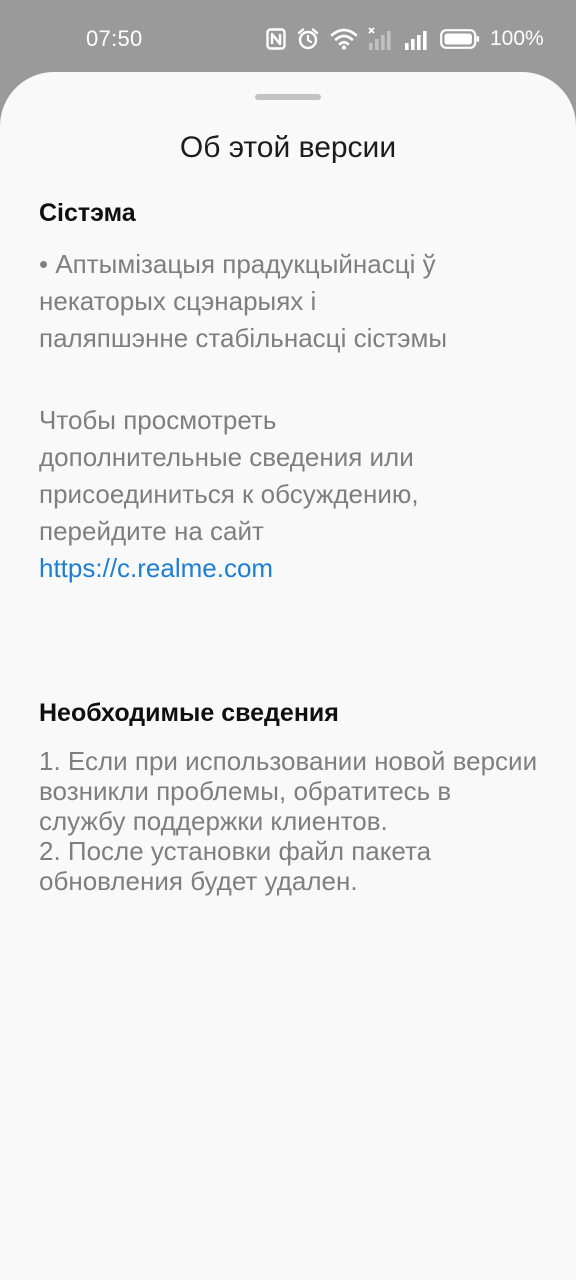 This screenshot has height=1280, width=576. I want to click on required-info-heading: Необходимые сведения, so click(189, 713).